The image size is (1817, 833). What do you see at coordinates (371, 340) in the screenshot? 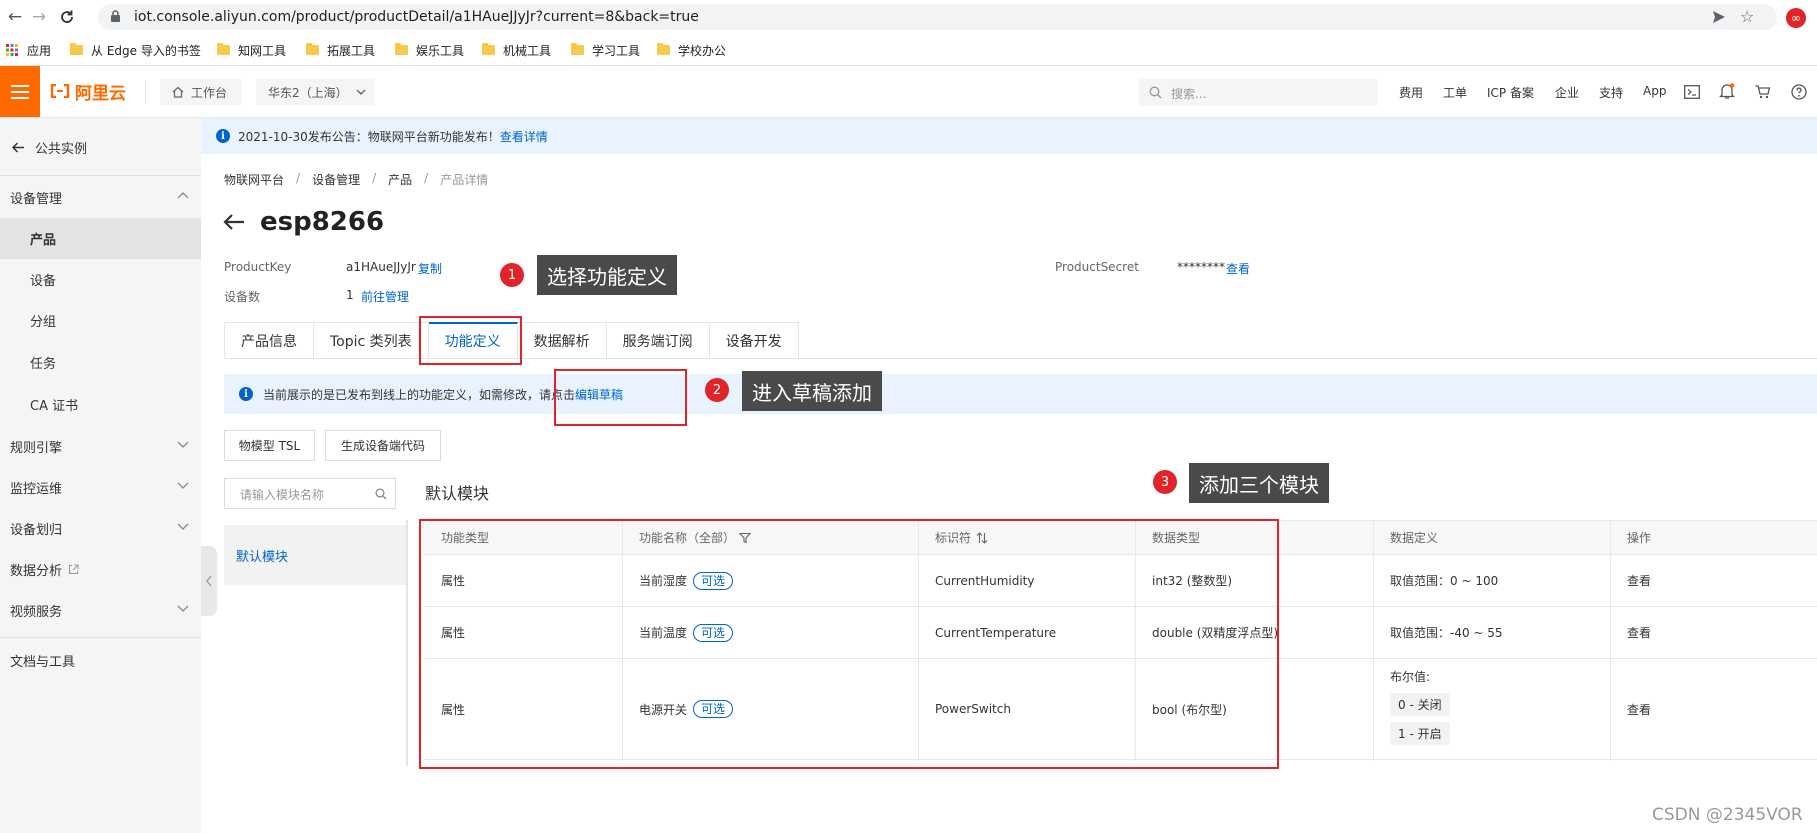
I see `tab-topic-list: Topic 类列表` at bounding box center [371, 340].